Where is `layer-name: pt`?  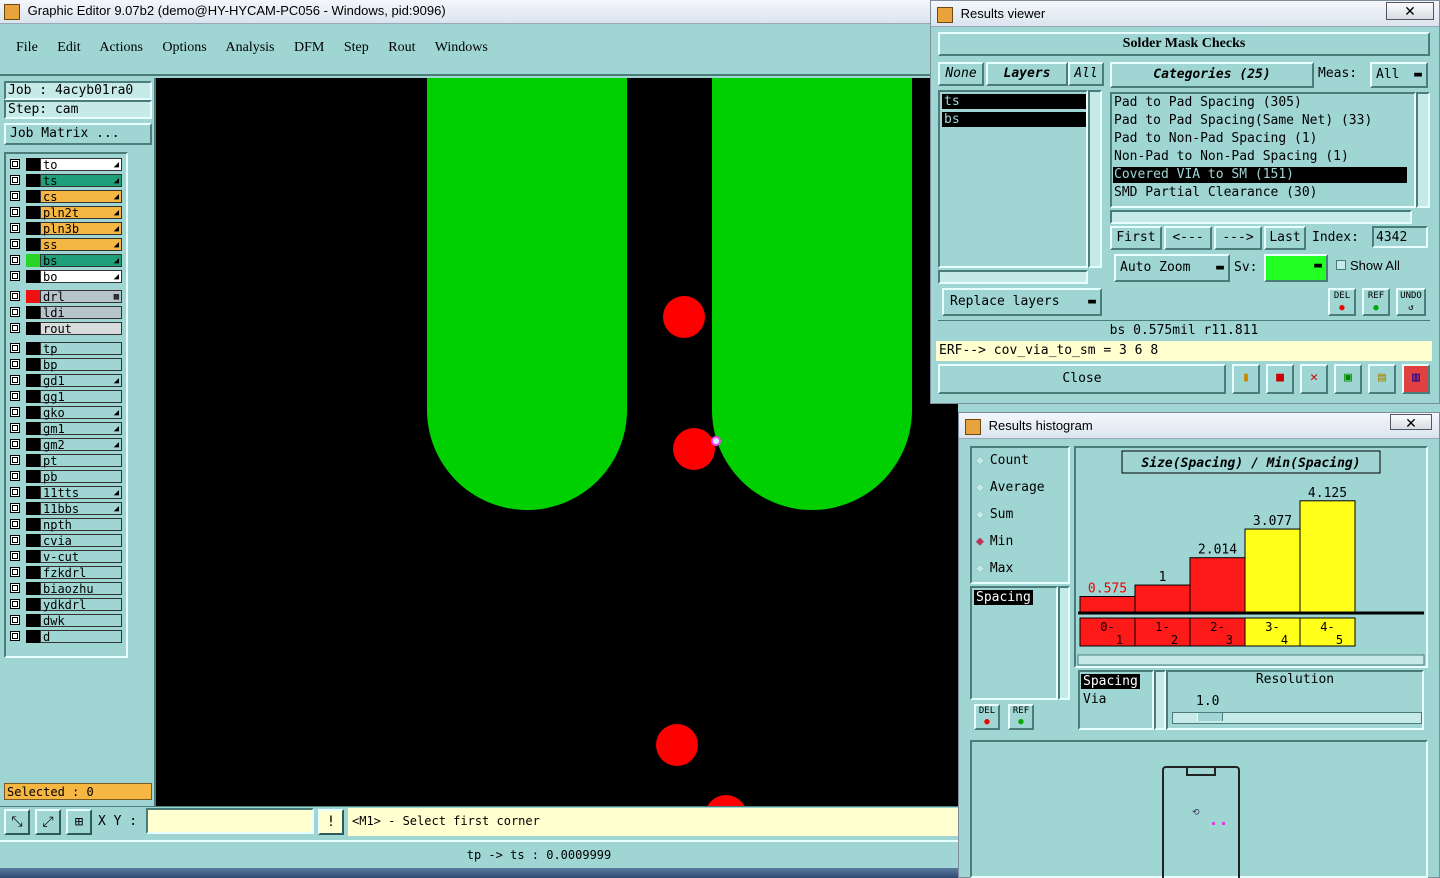
layer-name: pt is located at coordinates (81, 461).